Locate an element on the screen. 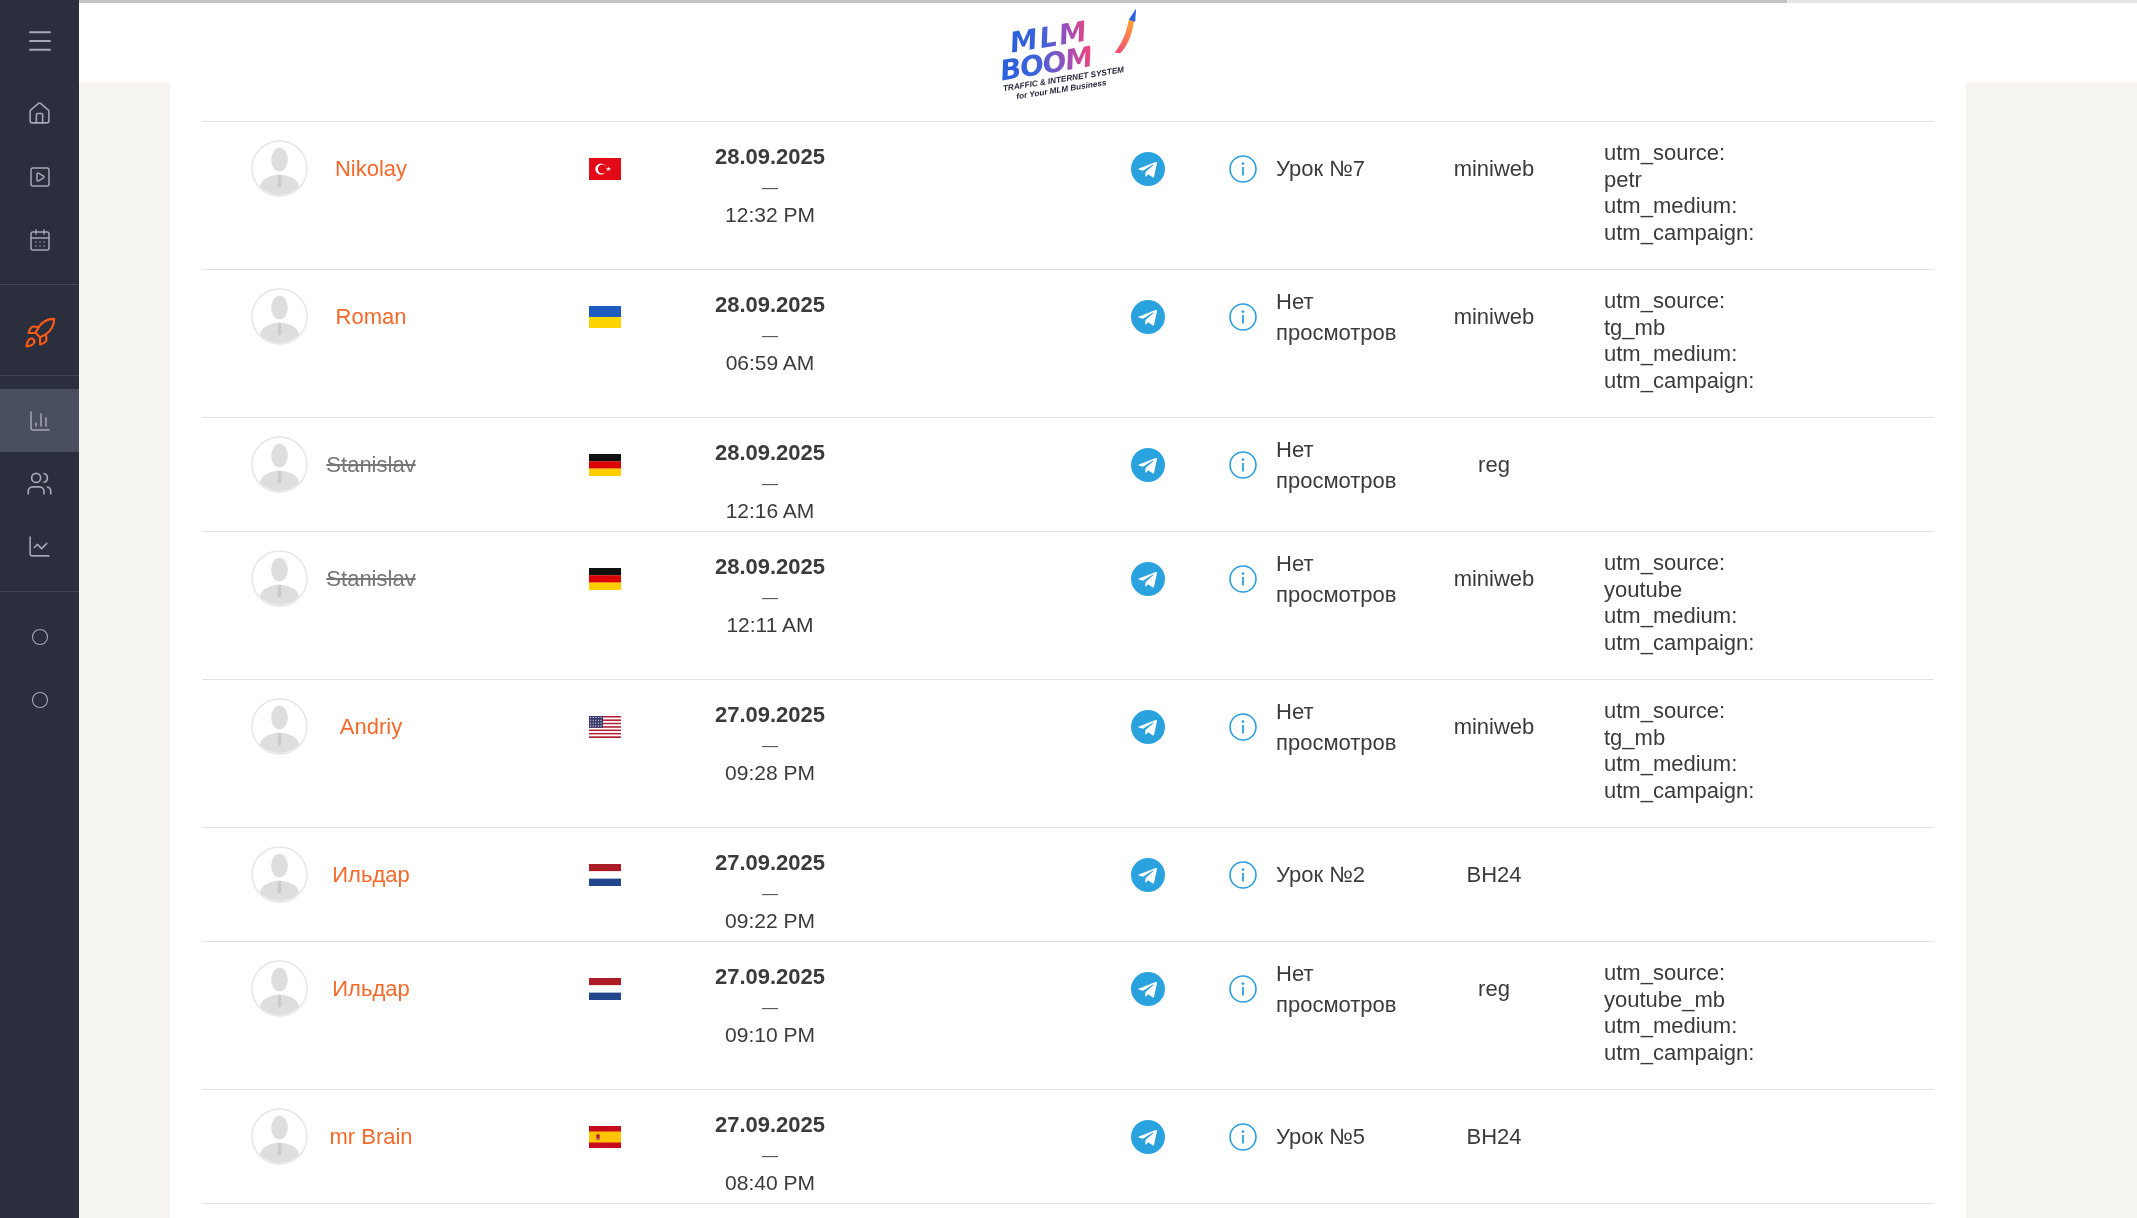 This screenshot has width=2137, height=1218. time-text: 09:28 PM is located at coordinates (770, 773).